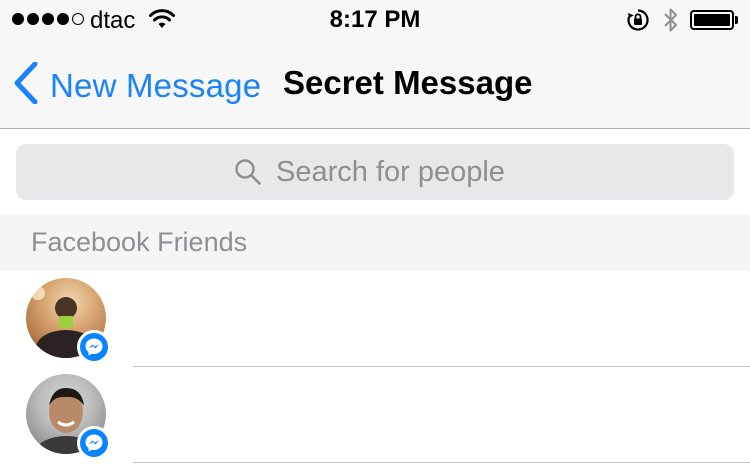 The image size is (750, 468). I want to click on page-title: Secret Message, so click(408, 82).